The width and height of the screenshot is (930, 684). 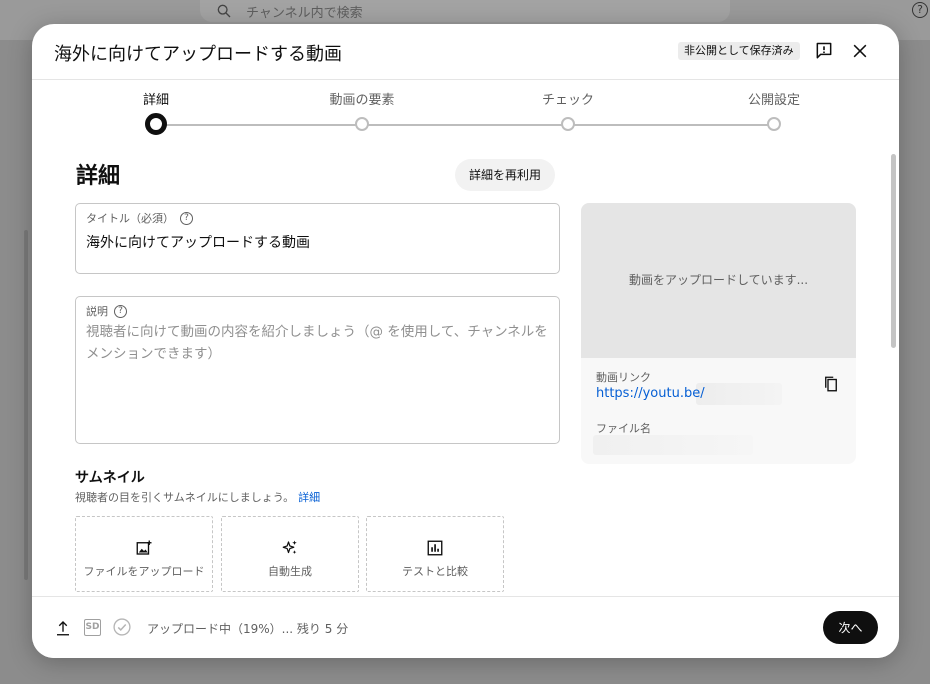 What do you see at coordinates (63, 628) in the screenshot?
I see `upload-icon` at bounding box center [63, 628].